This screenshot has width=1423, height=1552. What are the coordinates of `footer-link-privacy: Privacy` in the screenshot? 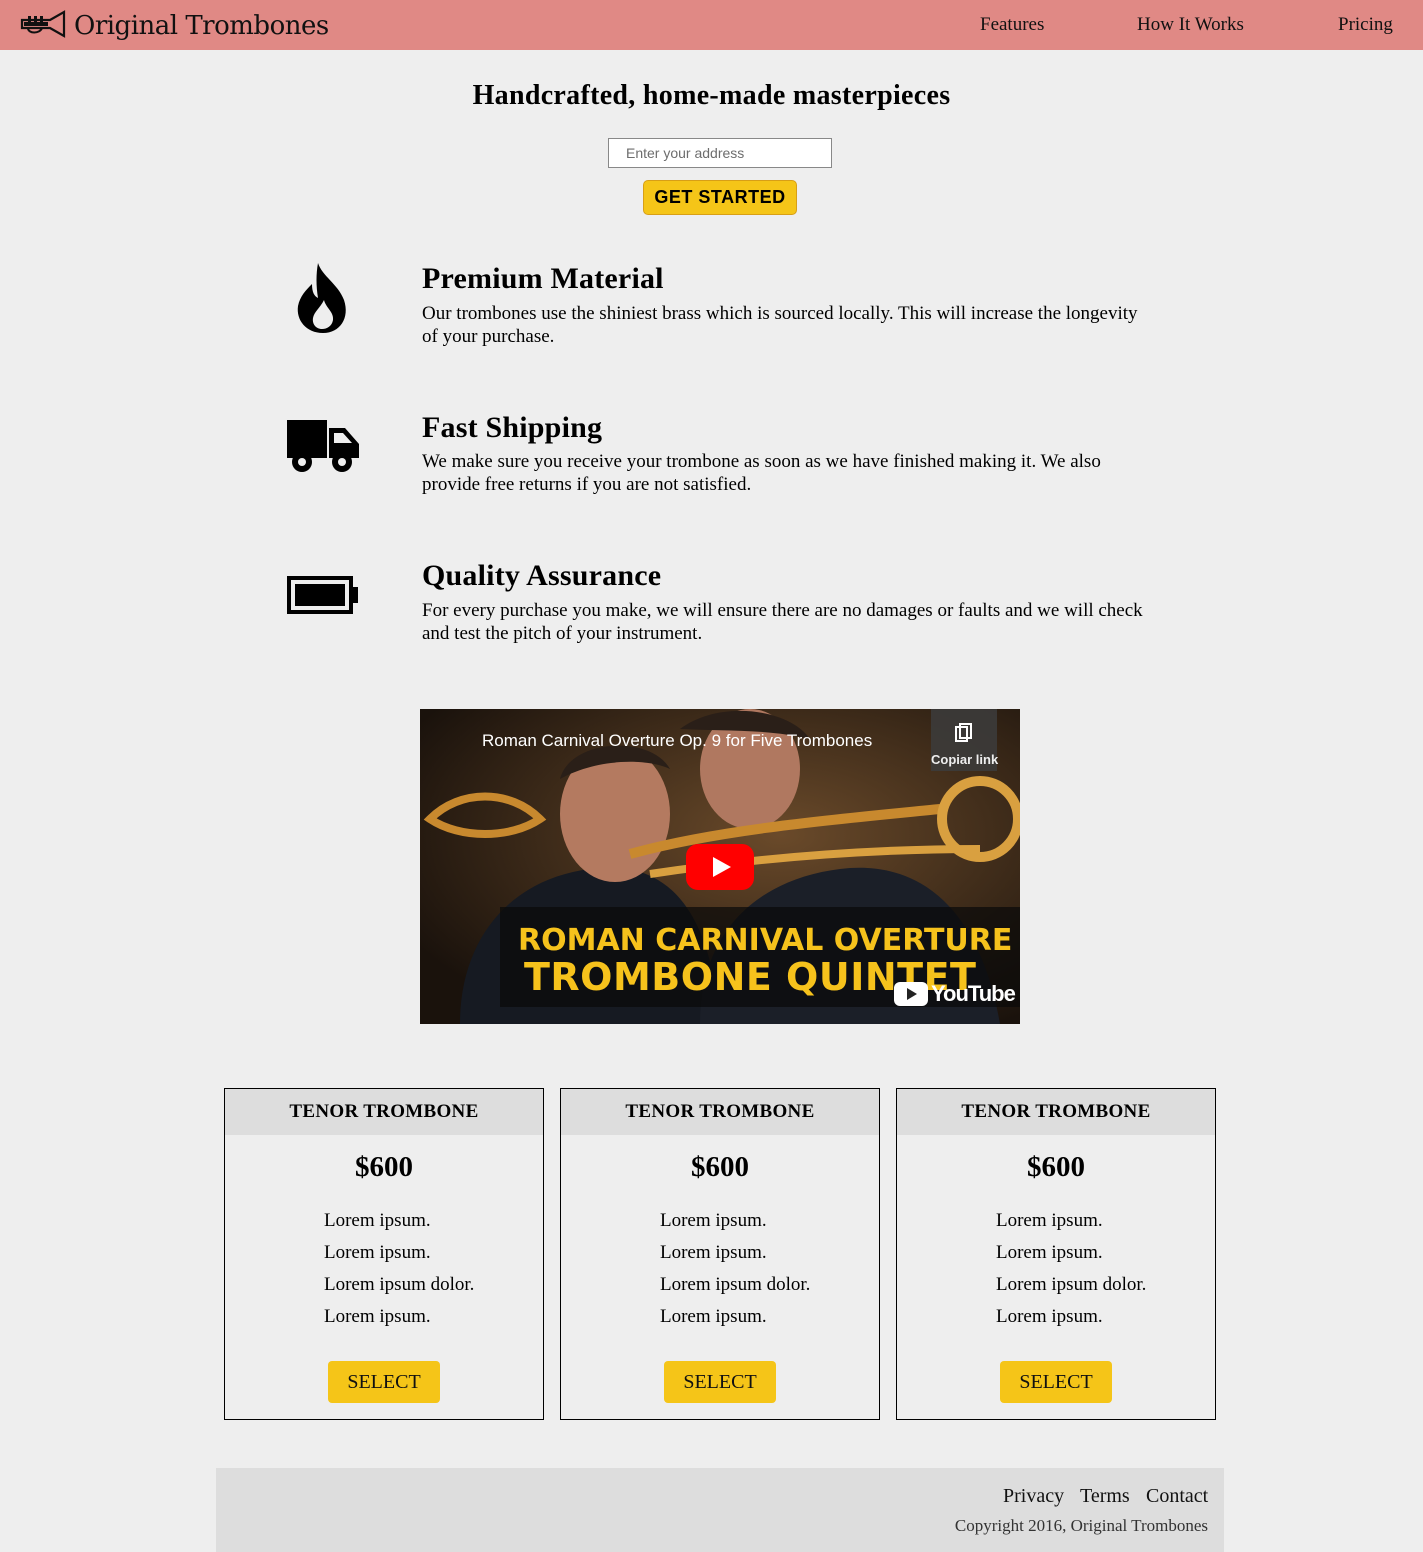 It's located at (1033, 1496).